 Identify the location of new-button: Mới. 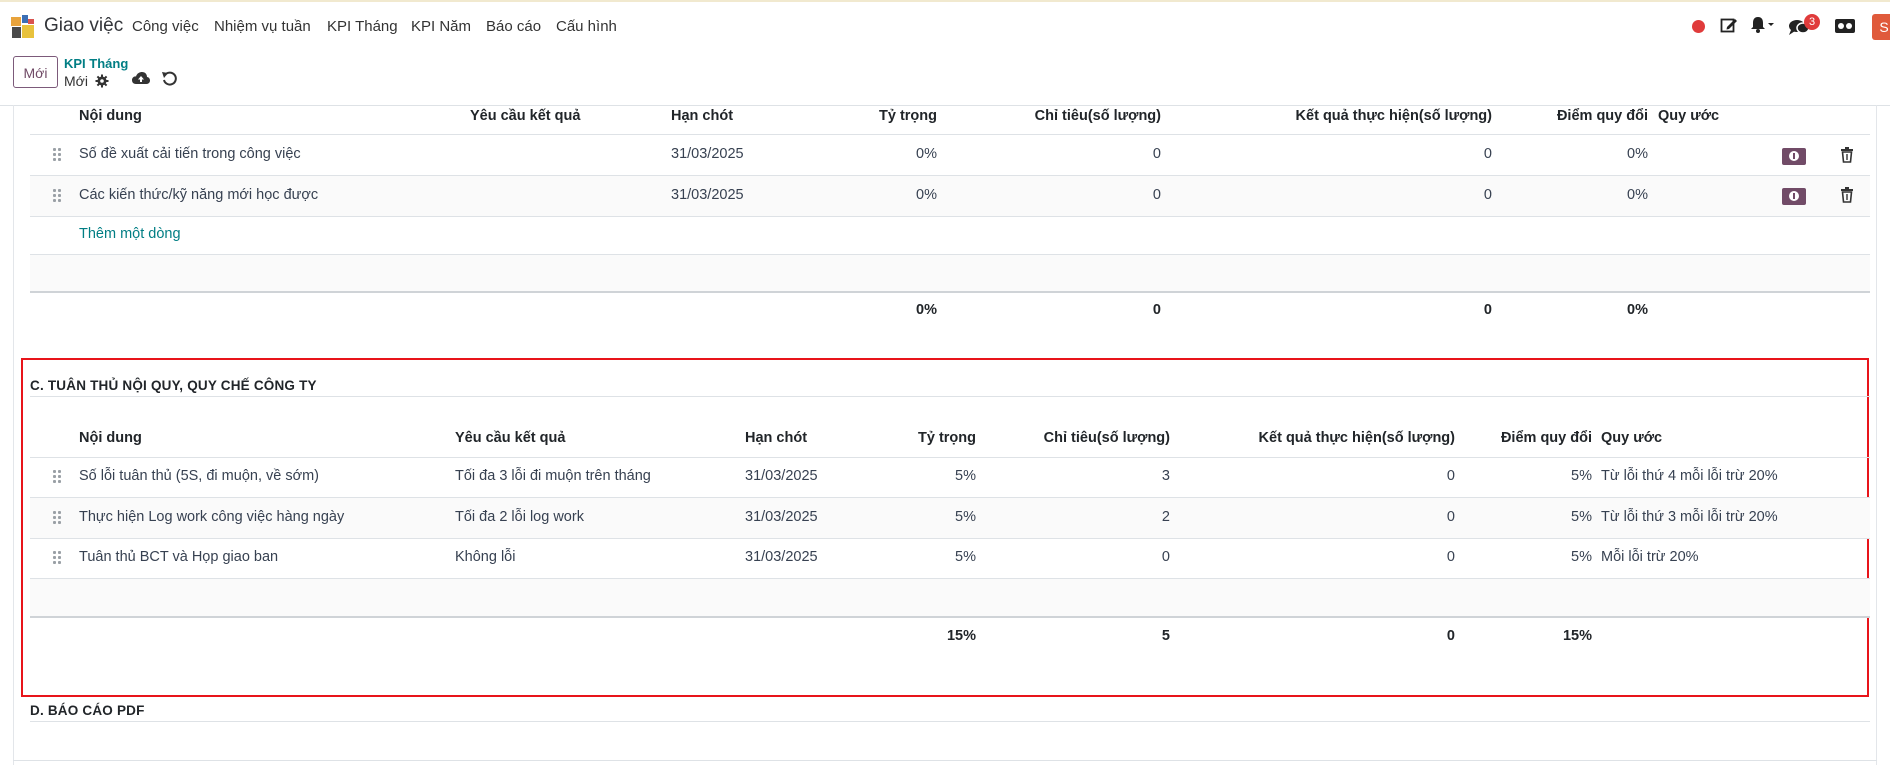
(35, 72).